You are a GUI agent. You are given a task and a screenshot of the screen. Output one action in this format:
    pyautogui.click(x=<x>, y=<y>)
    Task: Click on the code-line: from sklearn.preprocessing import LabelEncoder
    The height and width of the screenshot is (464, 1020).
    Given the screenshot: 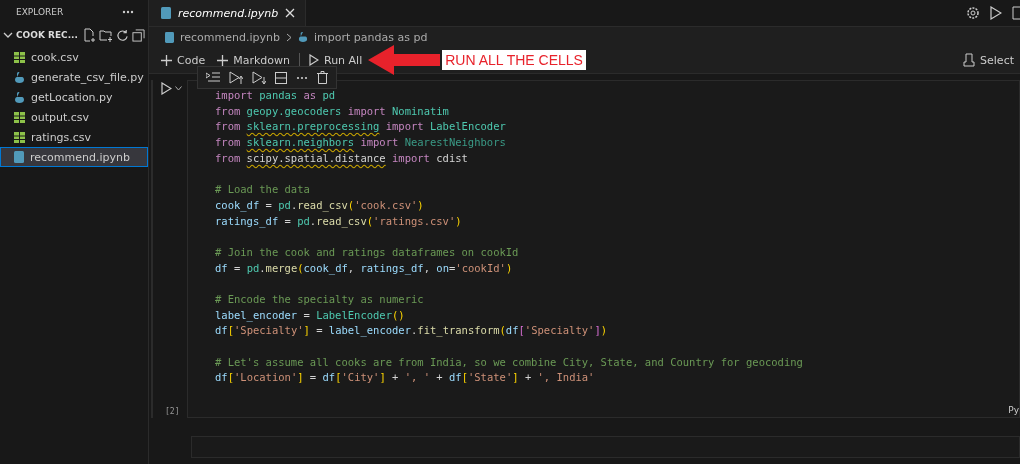 What is the action you would take?
    pyautogui.click(x=360, y=127)
    